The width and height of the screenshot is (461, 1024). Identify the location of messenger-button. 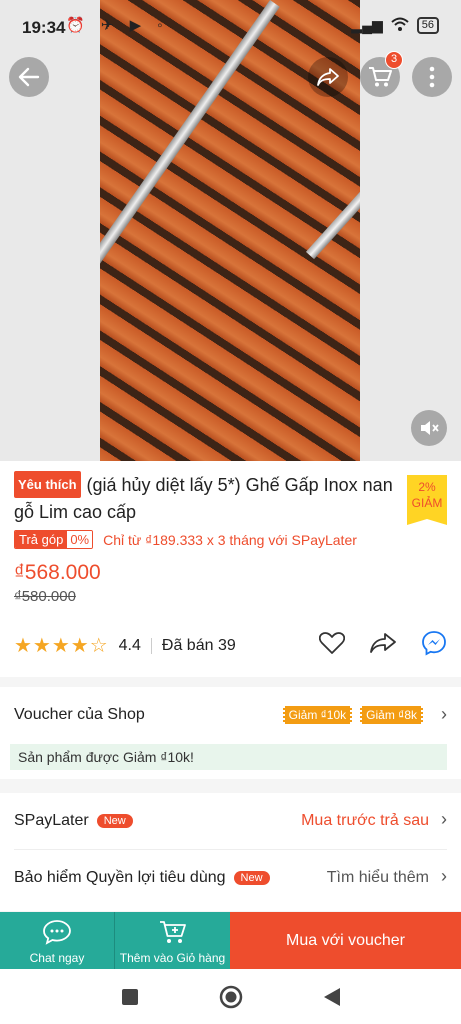
(434, 645).